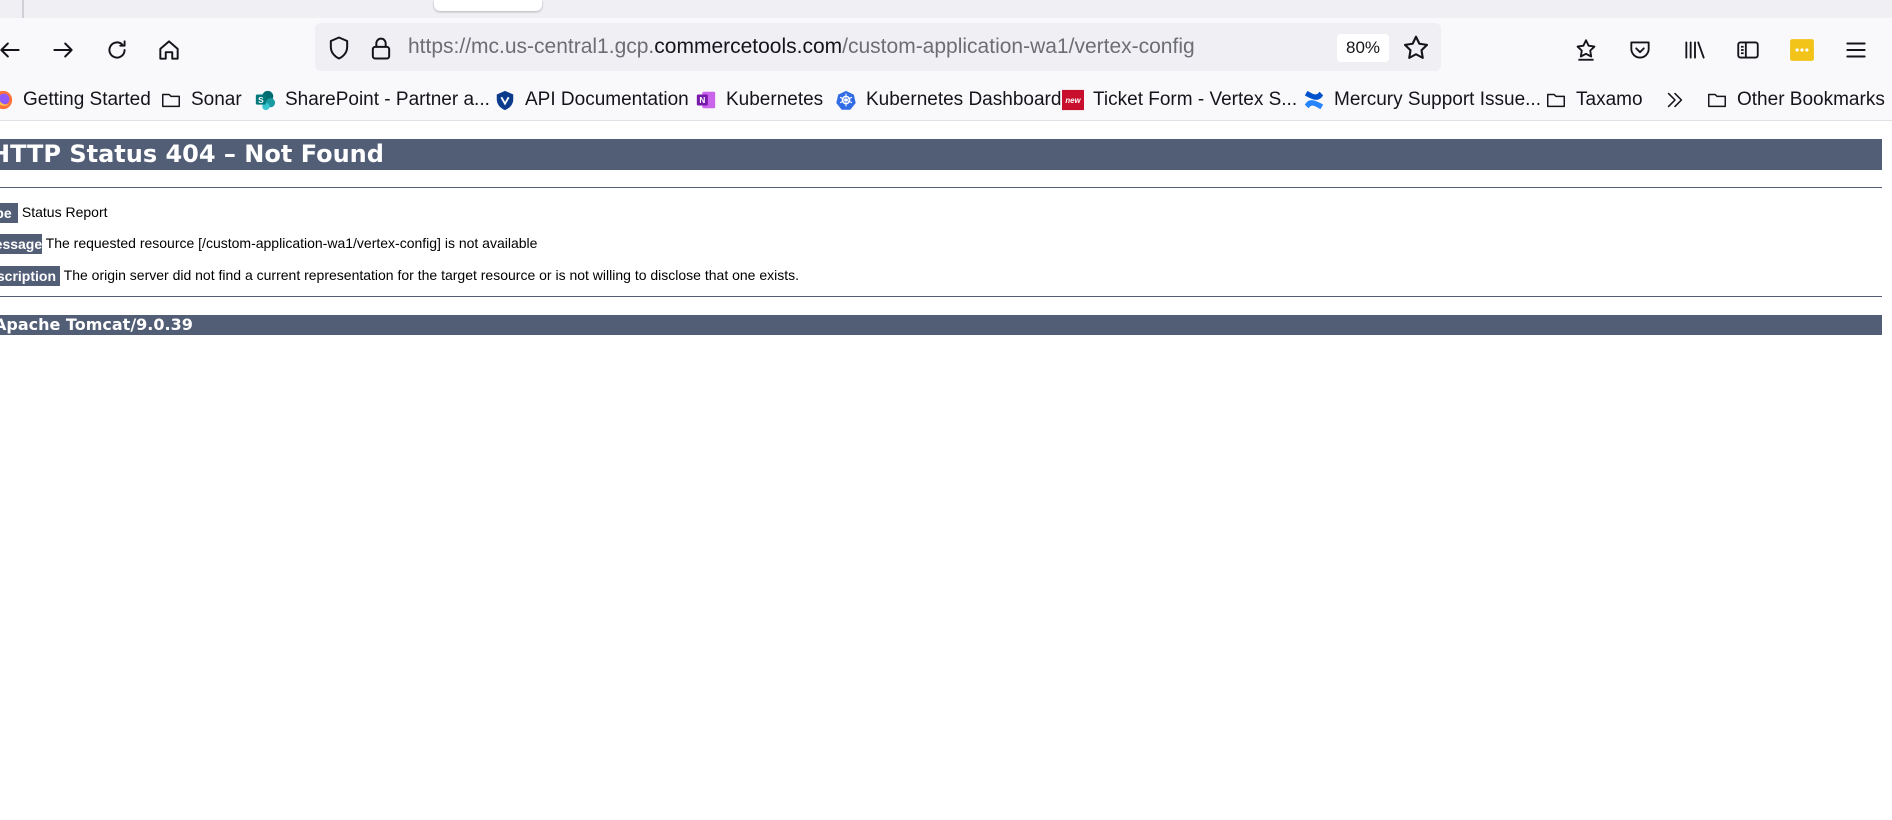 The width and height of the screenshot is (1892, 820). Describe the element at coordinates (265, 100) in the screenshot. I see `sharepoint-icon: S` at that location.